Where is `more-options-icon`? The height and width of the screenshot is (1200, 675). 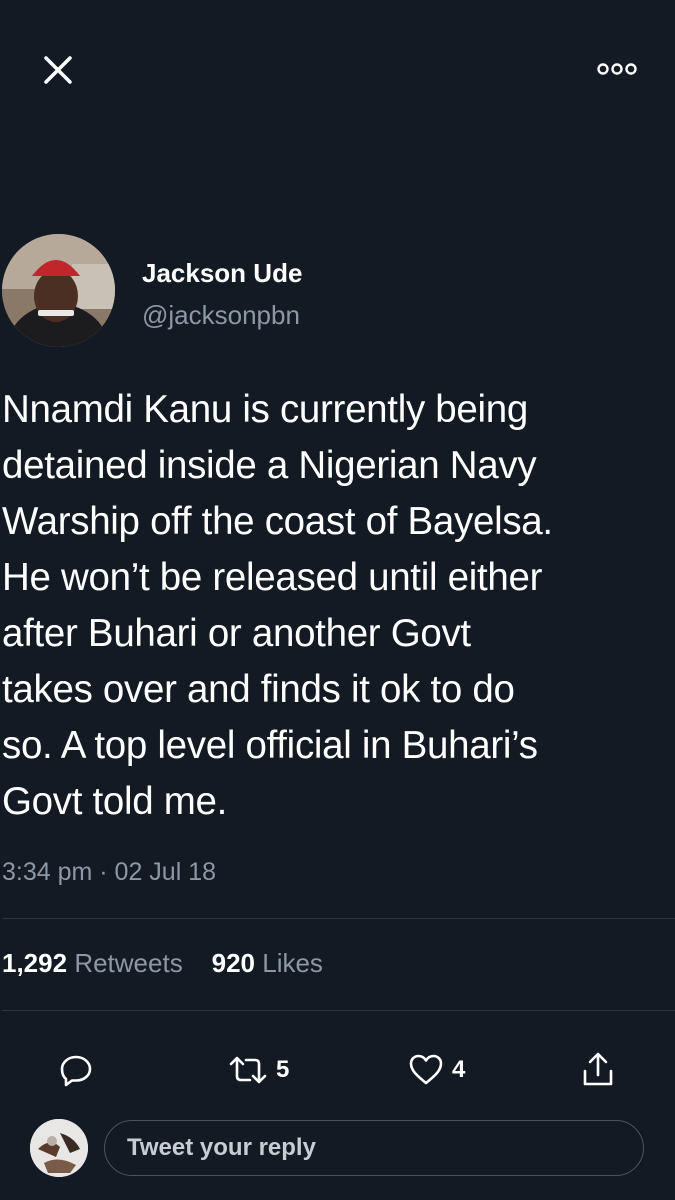 more-options-icon is located at coordinates (617, 69).